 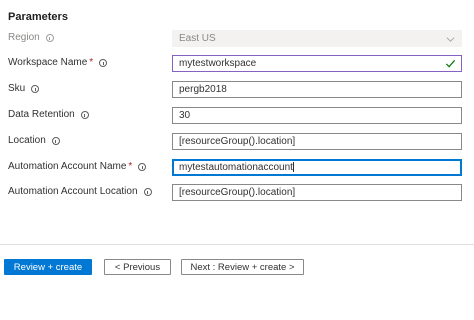 I want to click on automation-account-location-label-group: Automation Account Location, so click(x=80, y=191).